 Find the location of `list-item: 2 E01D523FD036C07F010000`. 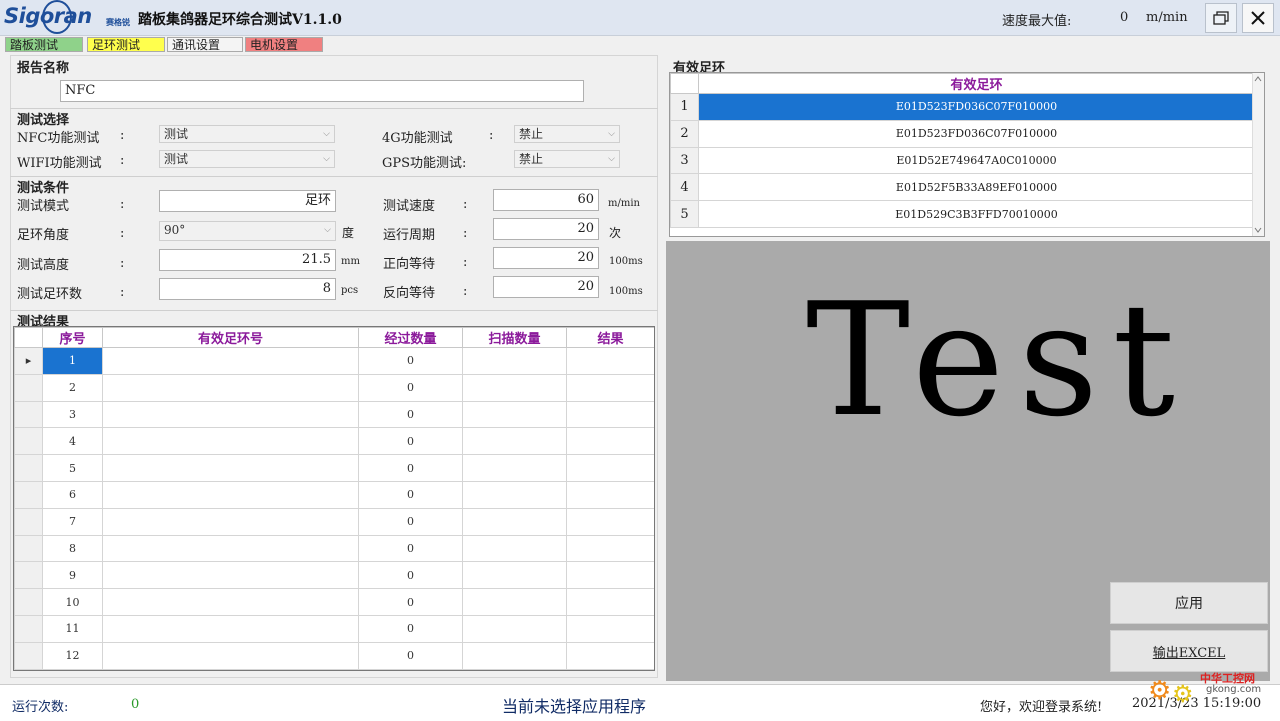

list-item: 2 E01D523FD036C07F010000 is located at coordinates (962, 133).